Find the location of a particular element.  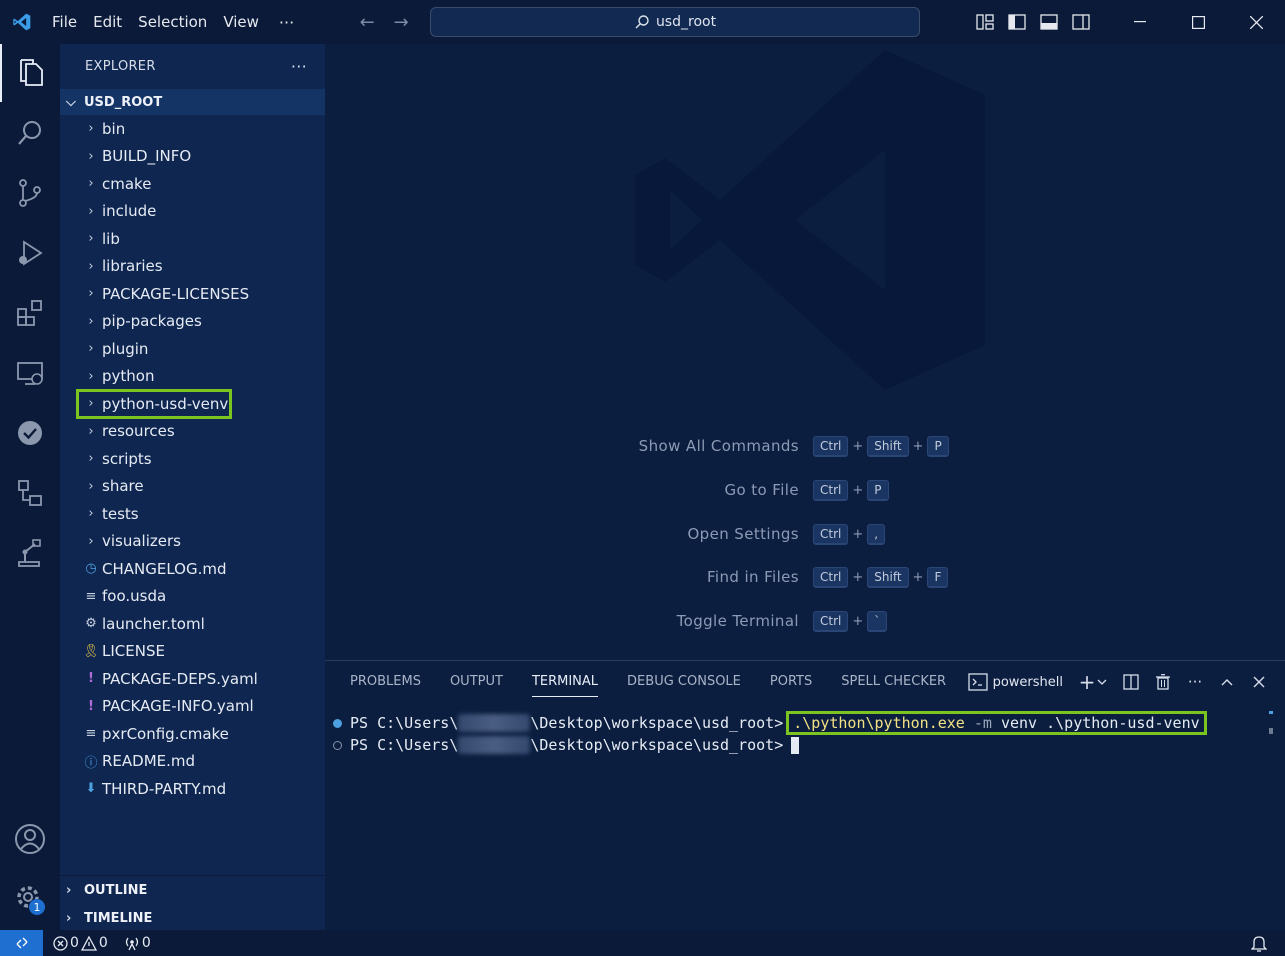

source-control-icon is located at coordinates (30, 193).